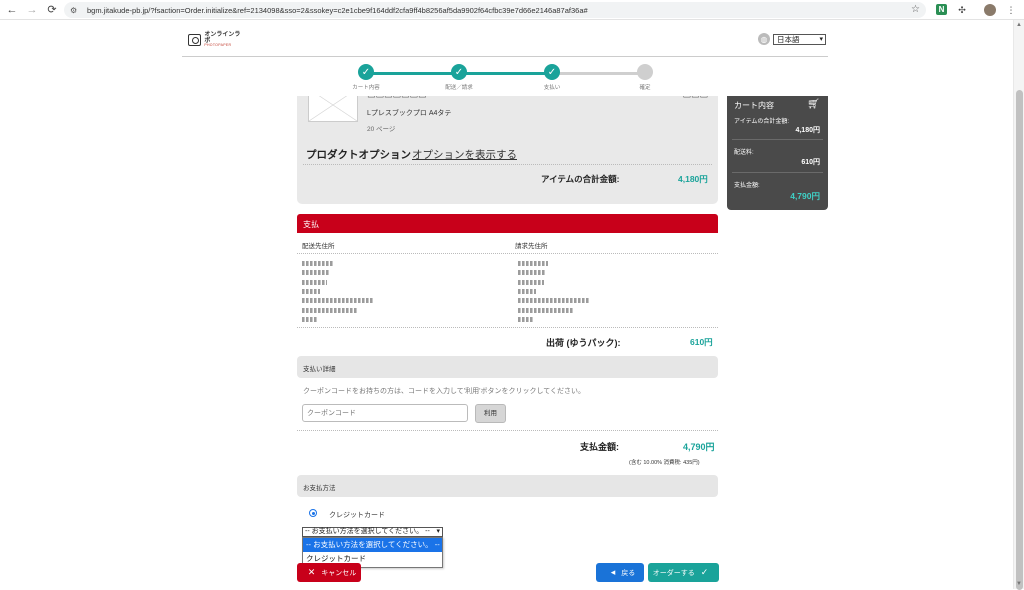 The height and width of the screenshot is (590, 1024). What do you see at coordinates (807, 130) in the screenshot?
I see `summary-items-value: 4,180円` at bounding box center [807, 130].